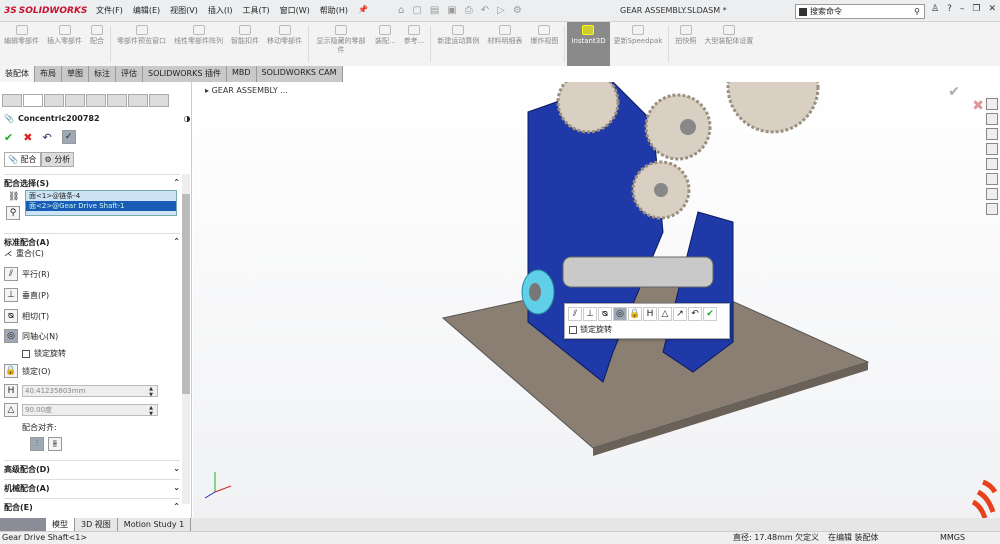  Describe the element at coordinates (680, 314) in the screenshot. I see `flip-alignment-icon: ↗` at that location.